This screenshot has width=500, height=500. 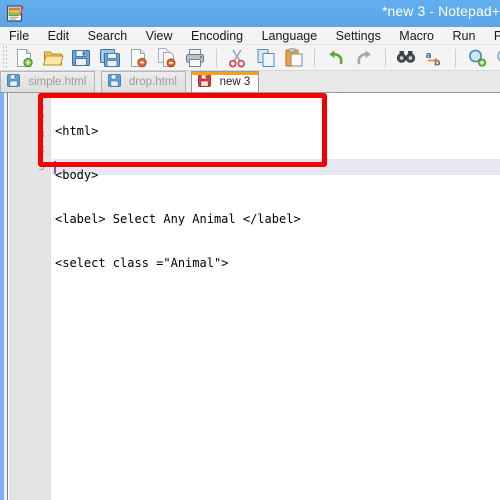 What do you see at coordinates (41, 166) in the screenshot?
I see `line-number: 5` at bounding box center [41, 166].